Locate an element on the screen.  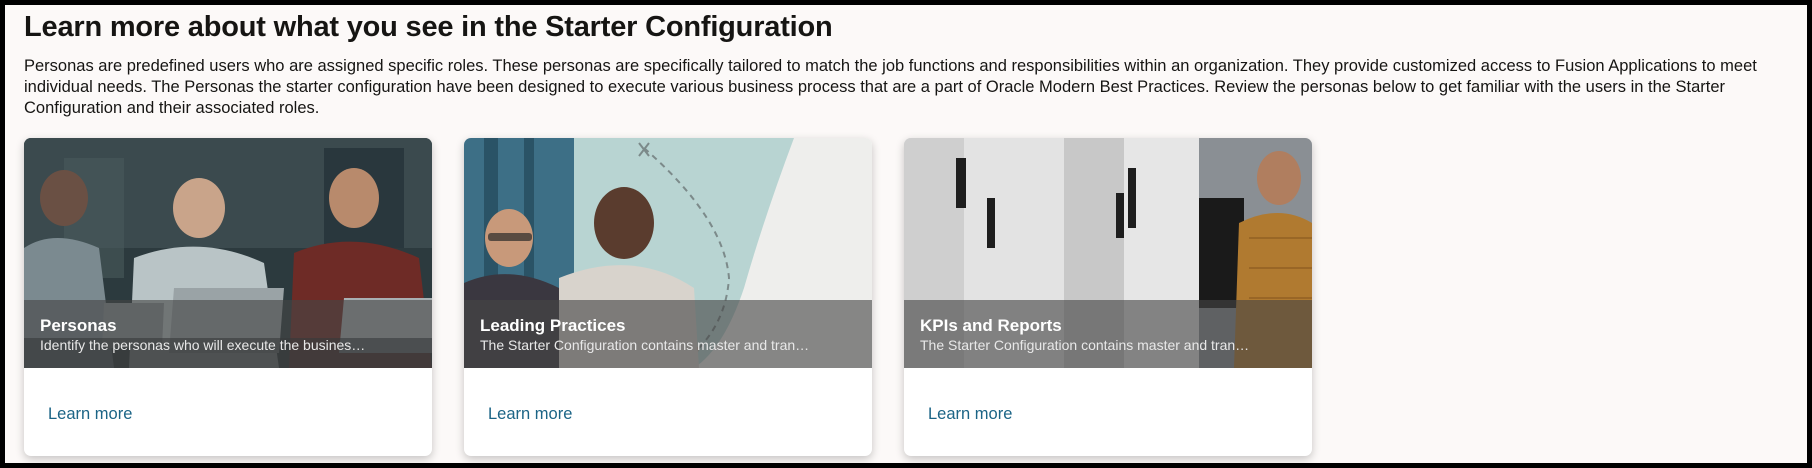
card-title: KPIs and Reports is located at coordinates (991, 325).